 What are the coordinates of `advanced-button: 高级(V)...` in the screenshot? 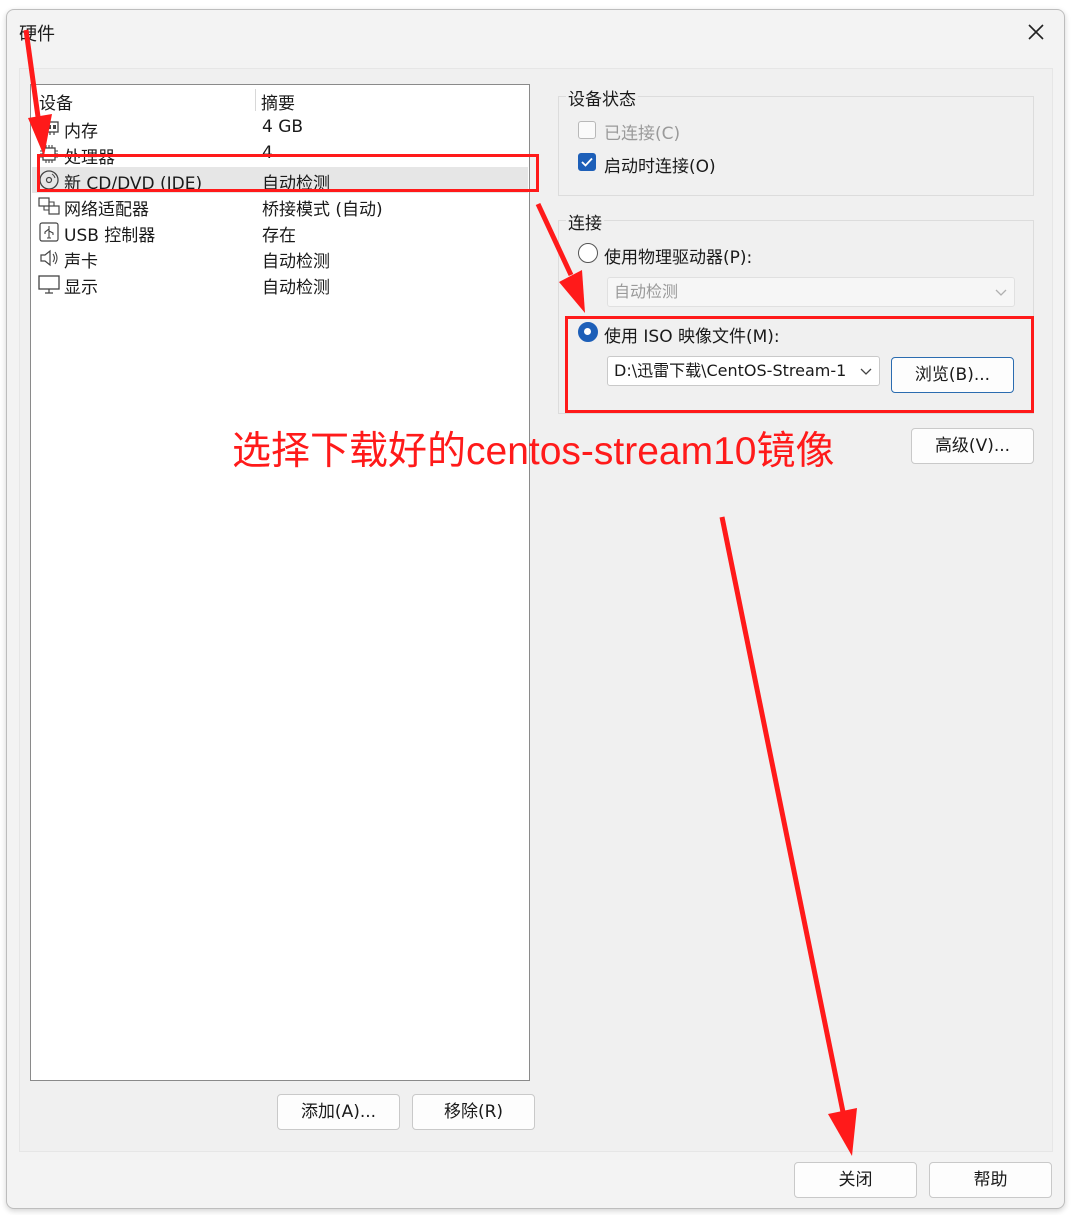 It's located at (972, 446).